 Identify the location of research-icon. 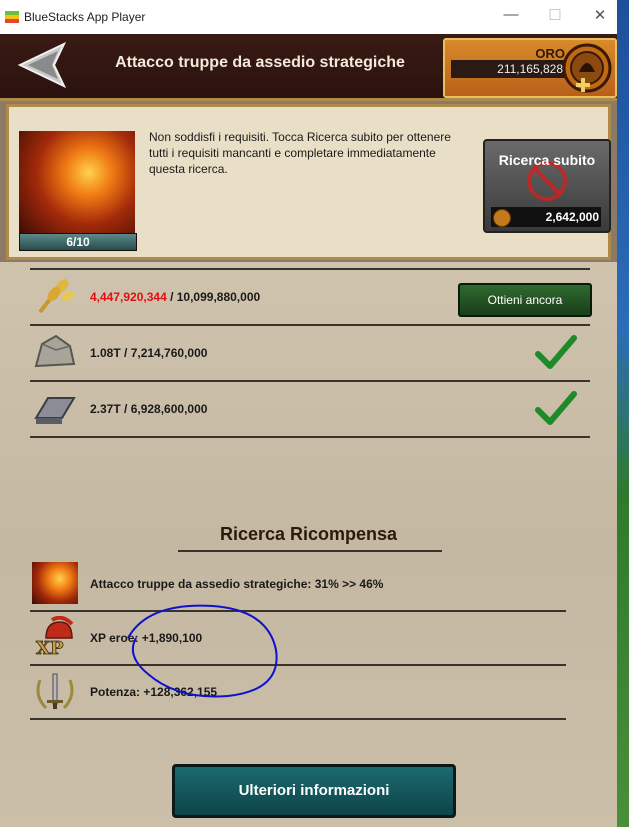
(55, 583).